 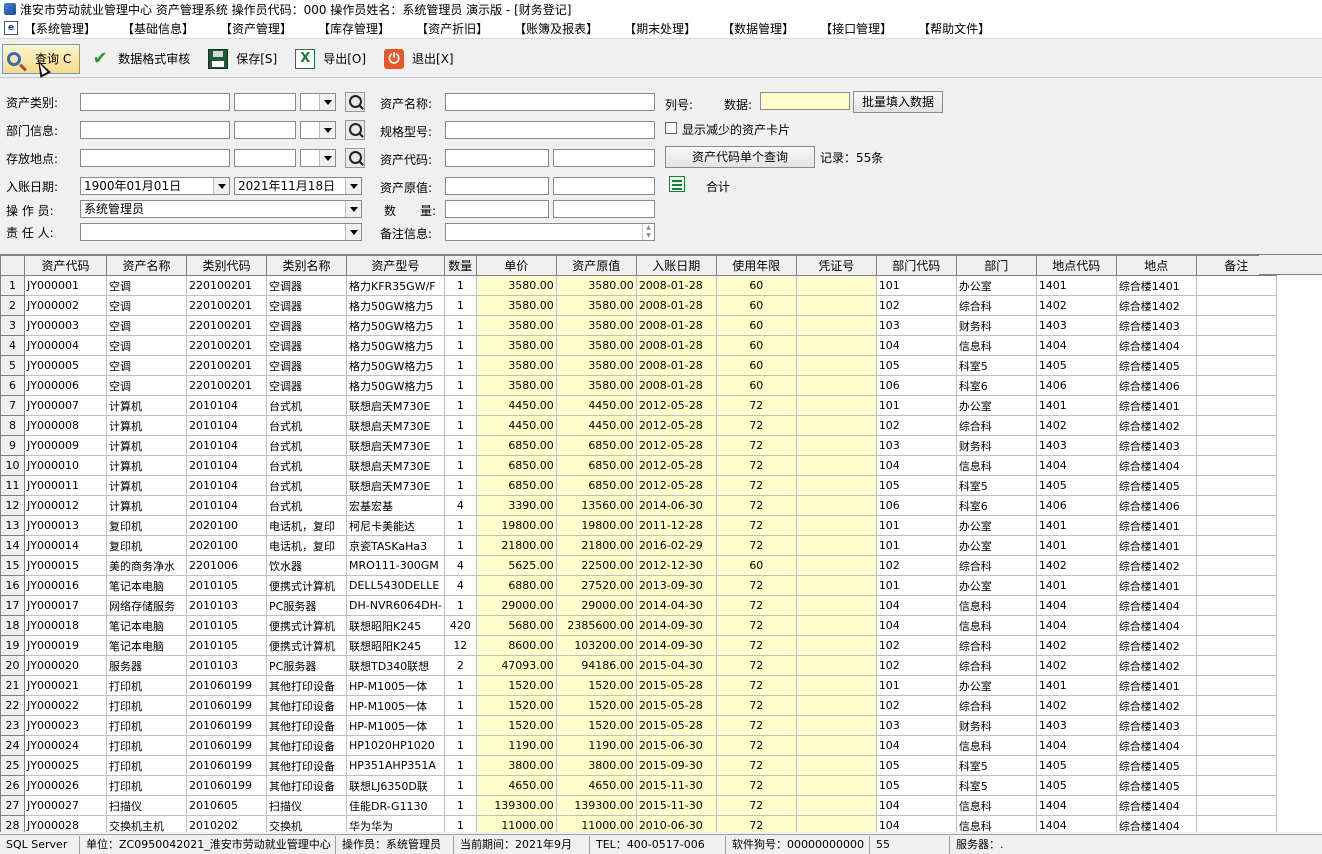 What do you see at coordinates (996, 705) in the screenshot?
I see `table-cell: 综合科` at bounding box center [996, 705].